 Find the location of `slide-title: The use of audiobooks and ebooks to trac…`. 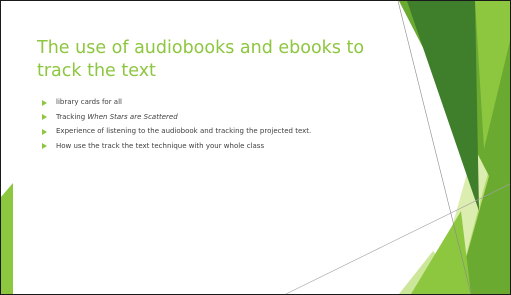

slide-title: The use of audiobooks and ebooks to trac… is located at coordinates (201, 59).